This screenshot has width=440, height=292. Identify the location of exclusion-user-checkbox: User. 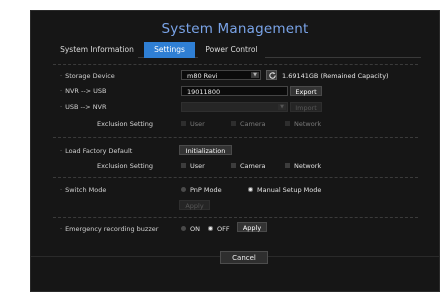
(193, 124).